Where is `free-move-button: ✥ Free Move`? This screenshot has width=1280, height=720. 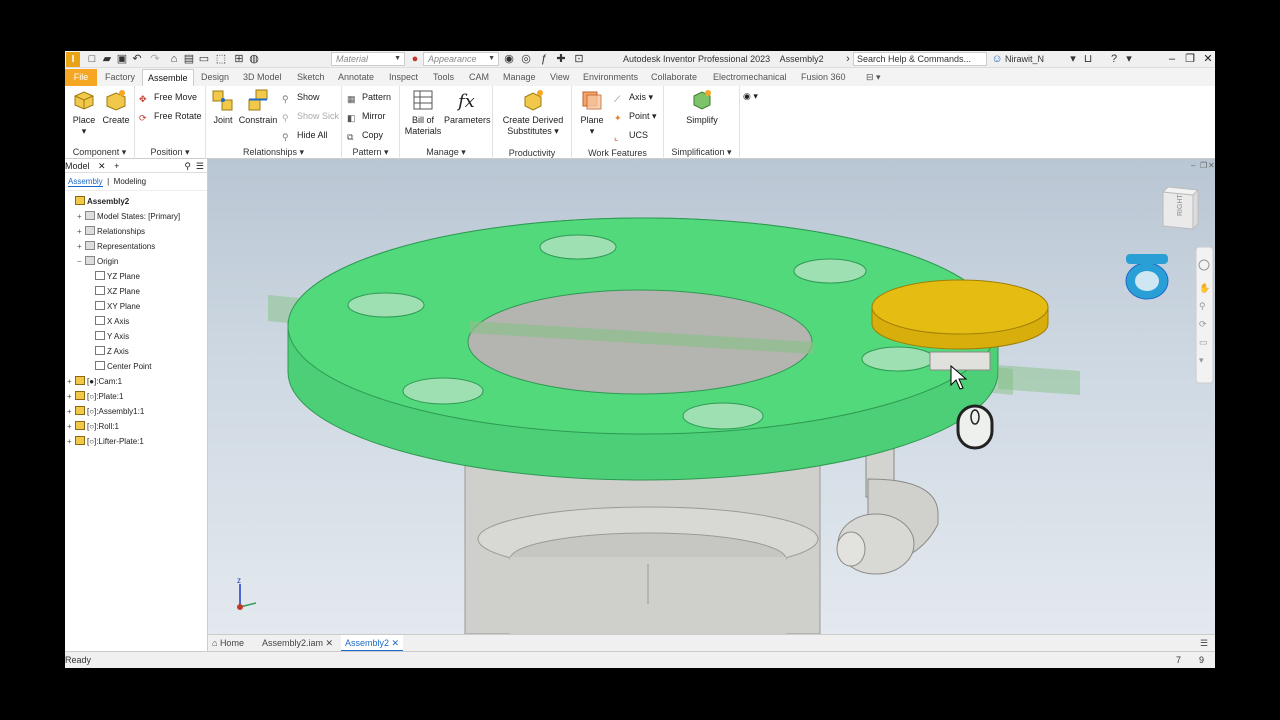
free-move-button: ✥ Free Move is located at coordinates (168, 98).